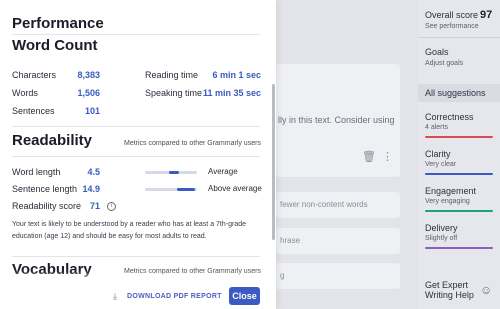 The width and height of the screenshot is (500, 309). What do you see at coordinates (88, 93) in the screenshot?
I see `words-value: 1,506` at bounding box center [88, 93].